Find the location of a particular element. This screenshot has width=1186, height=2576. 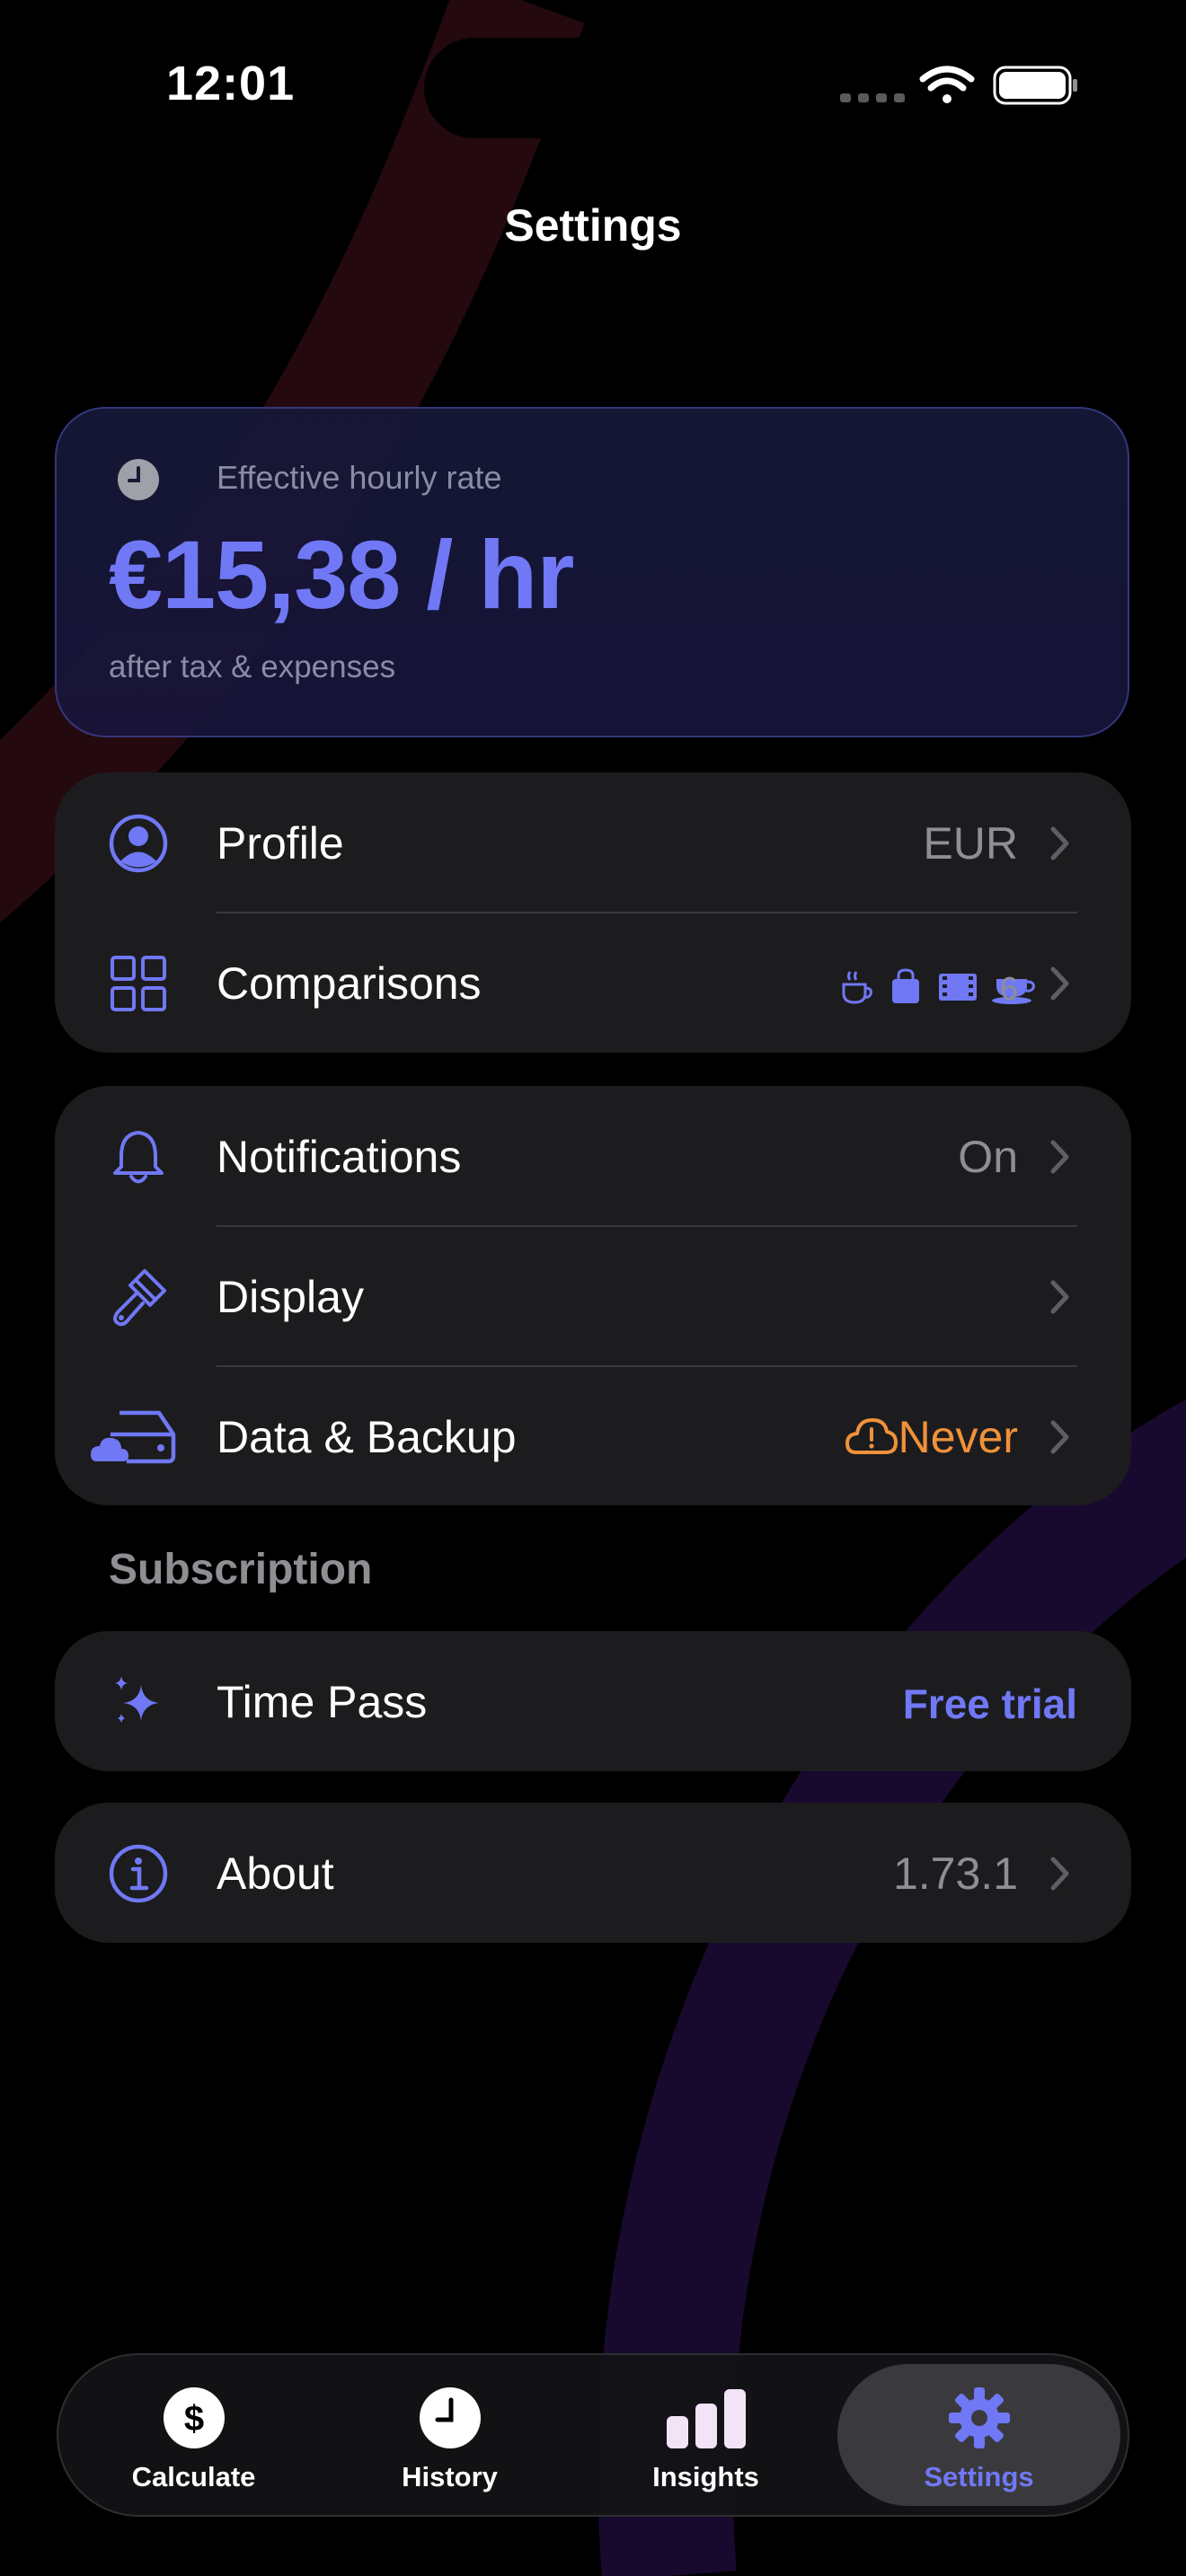

data-backup-row: Data & Backup Never is located at coordinates (593, 1436).